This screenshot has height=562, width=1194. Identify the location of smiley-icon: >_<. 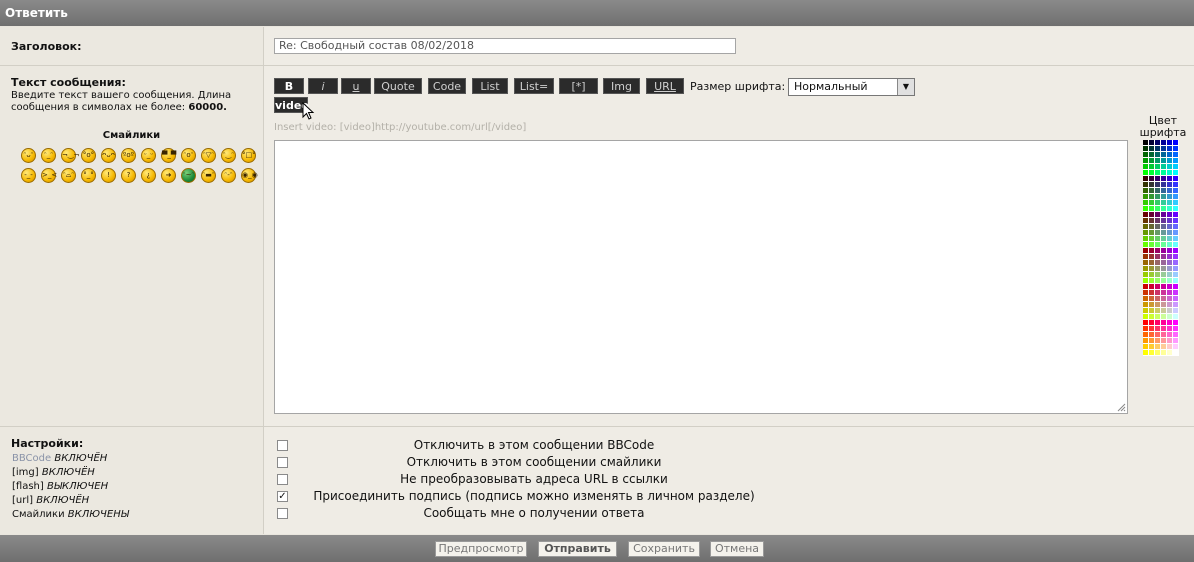
(49, 175).